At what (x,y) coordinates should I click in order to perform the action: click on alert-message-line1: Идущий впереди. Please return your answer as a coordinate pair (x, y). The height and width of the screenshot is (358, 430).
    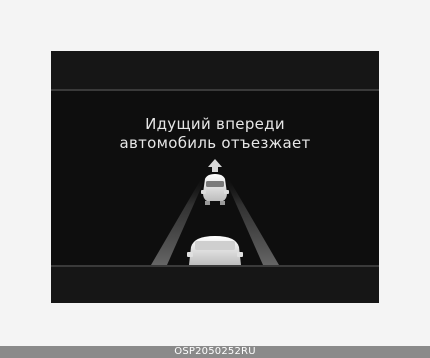
    Looking at the image, I should click on (215, 124).